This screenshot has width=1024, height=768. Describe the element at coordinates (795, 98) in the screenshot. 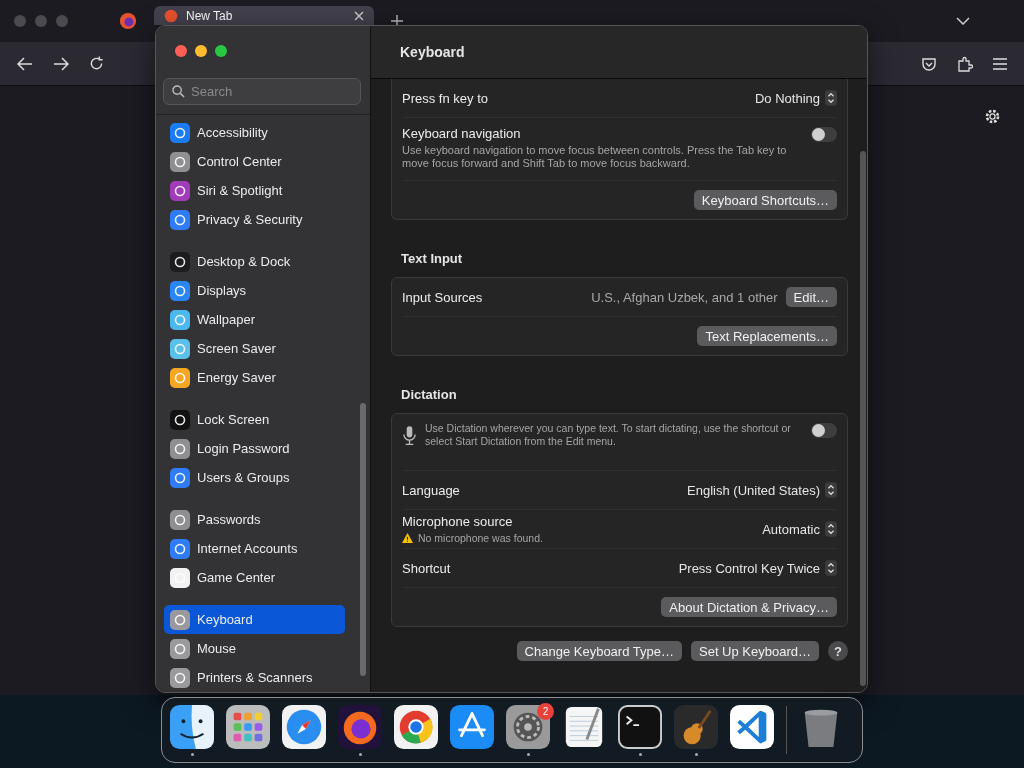

I see `popup-button: Do Nothing` at that location.